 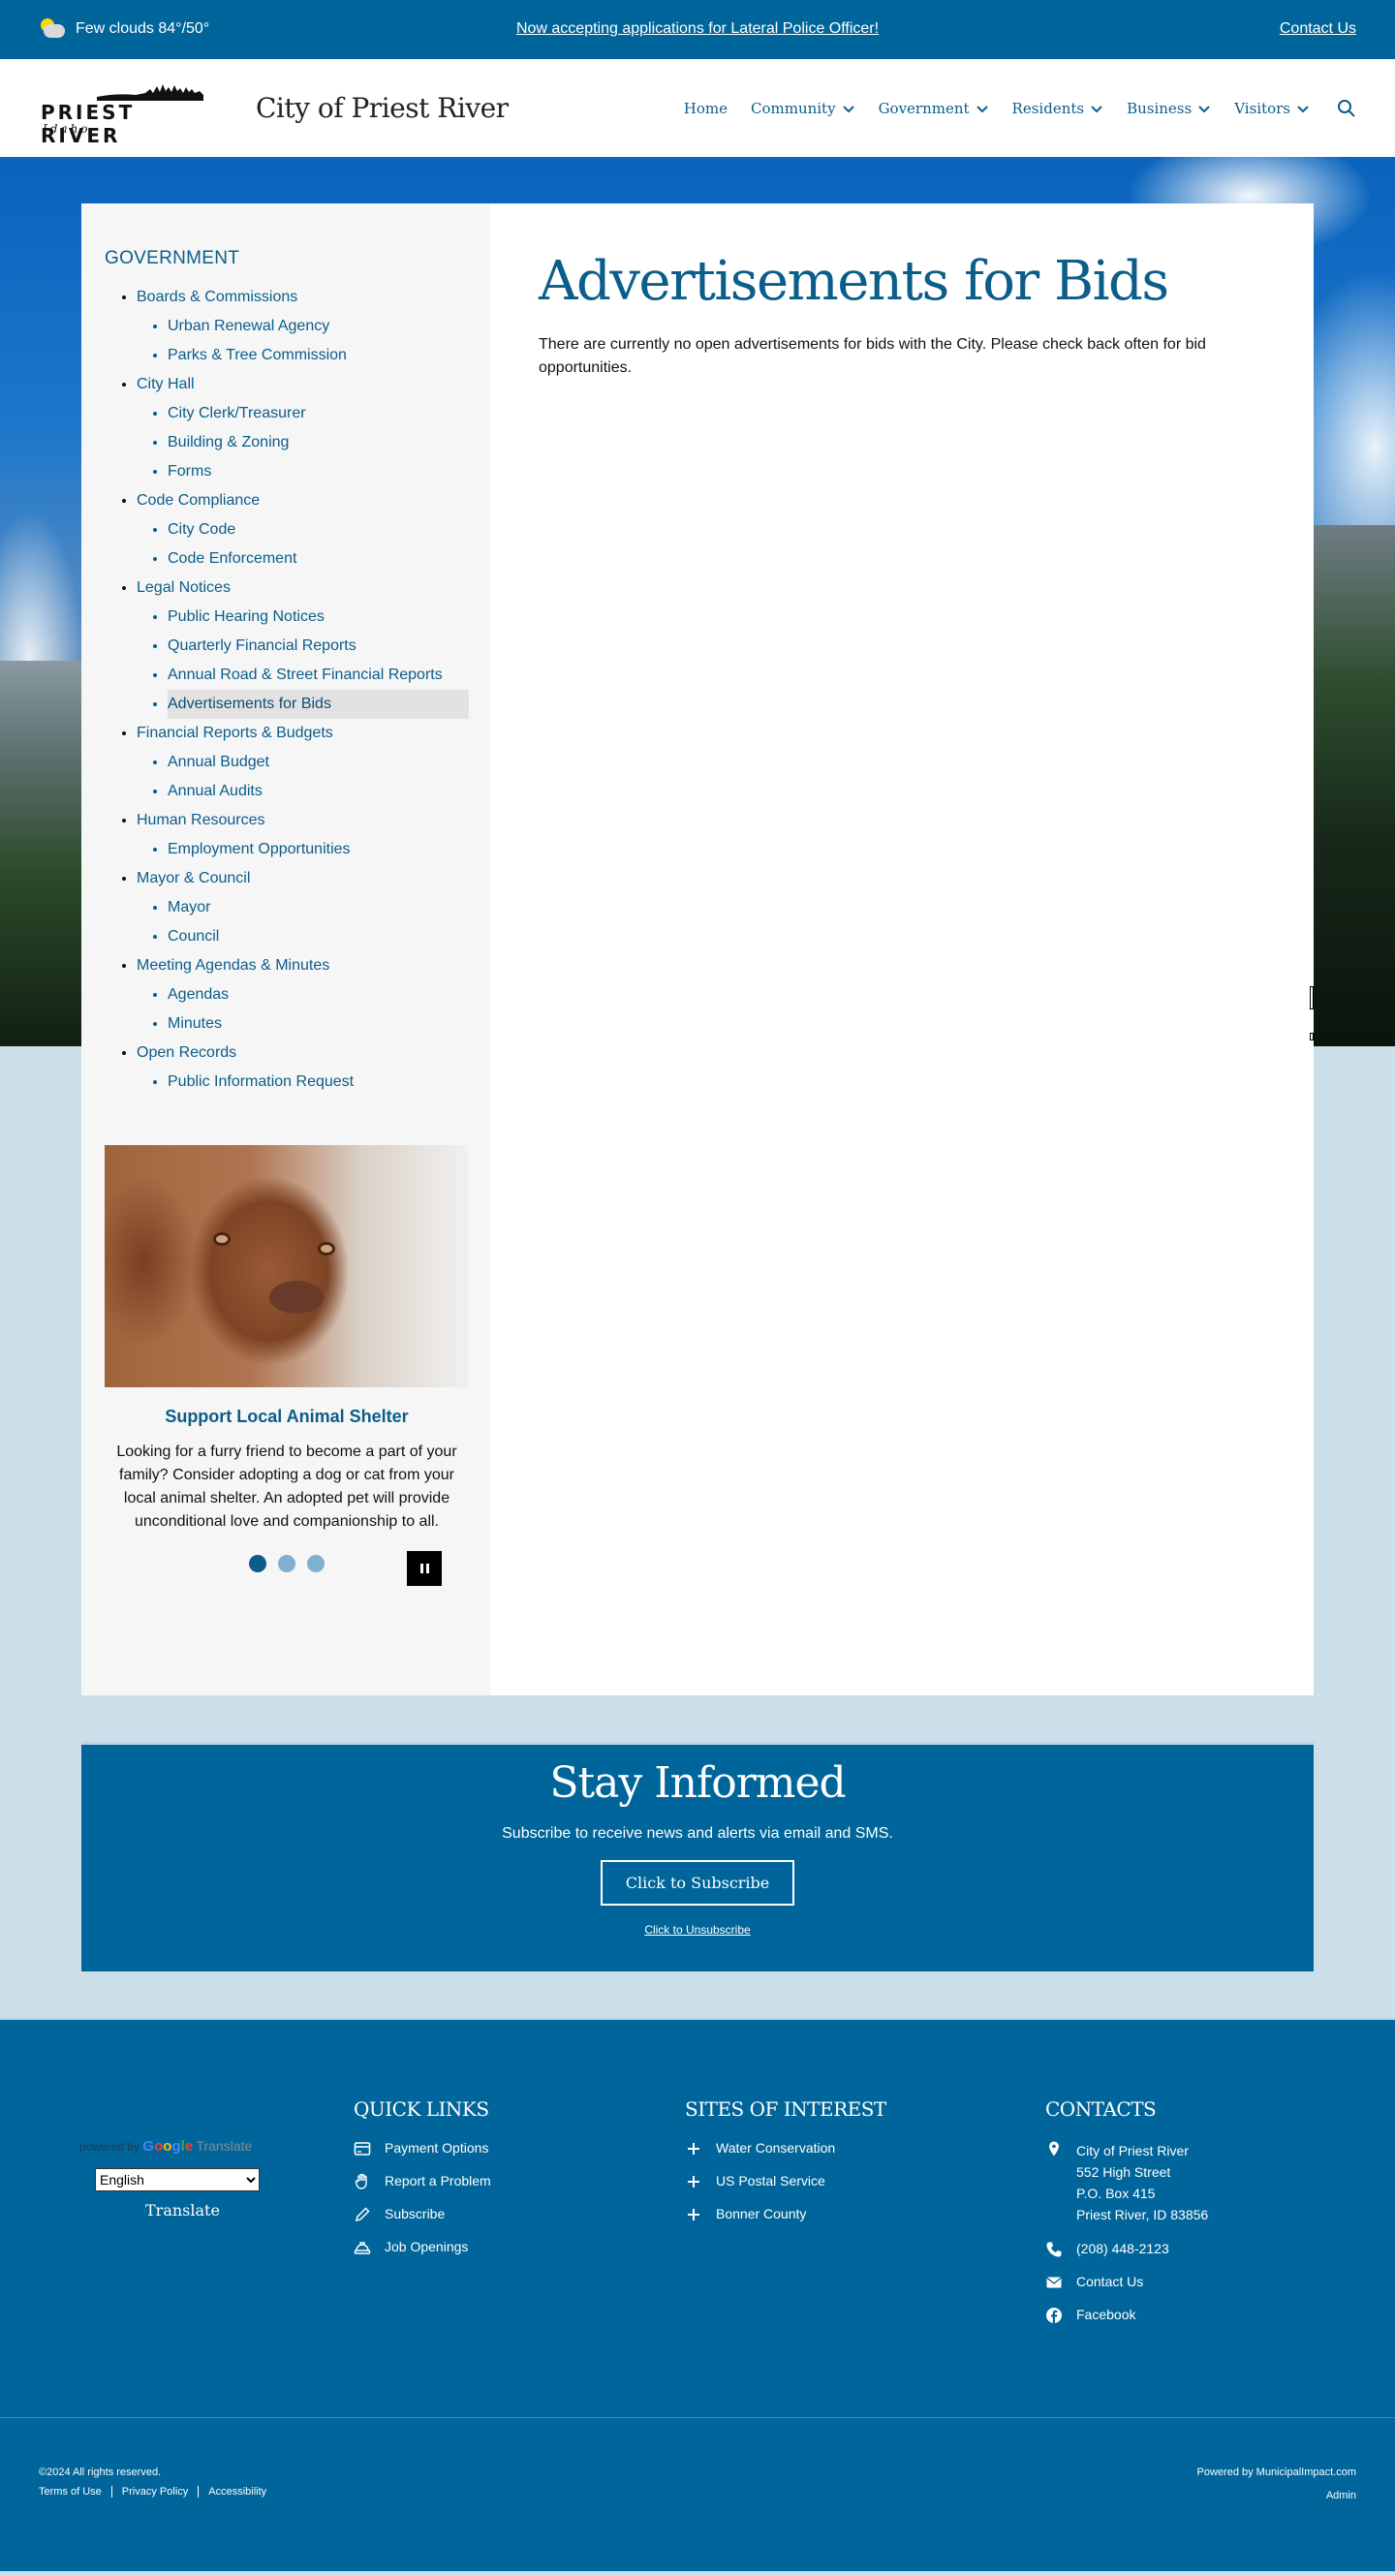 I want to click on sidebar-link: Code Compliance, so click(x=198, y=501).